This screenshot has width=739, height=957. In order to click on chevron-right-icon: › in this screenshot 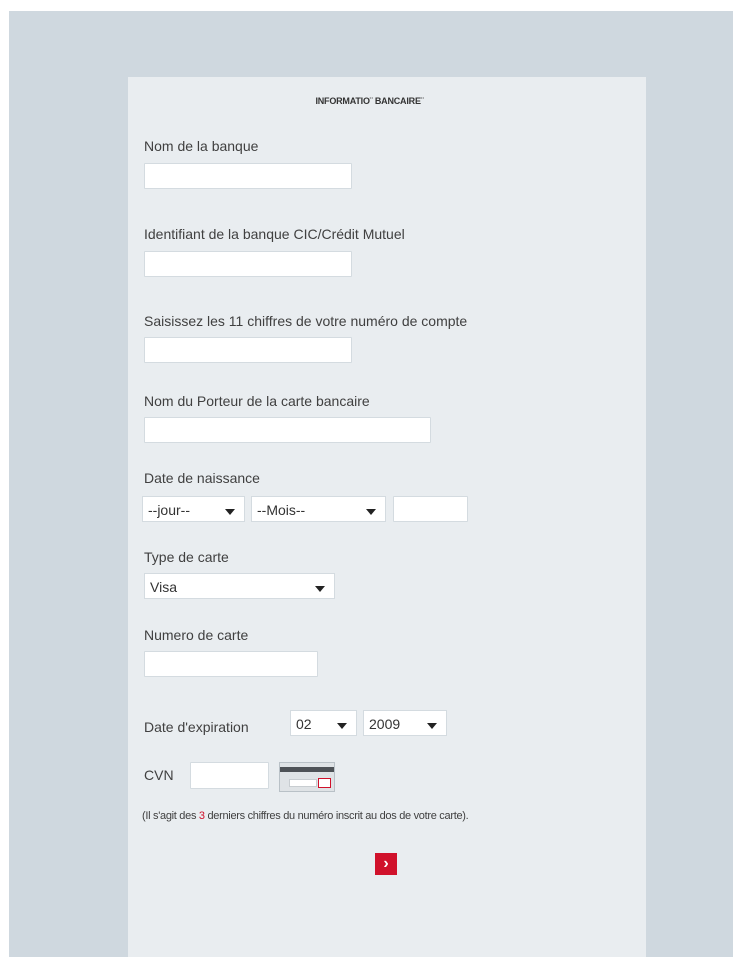, I will do `click(386, 863)`.